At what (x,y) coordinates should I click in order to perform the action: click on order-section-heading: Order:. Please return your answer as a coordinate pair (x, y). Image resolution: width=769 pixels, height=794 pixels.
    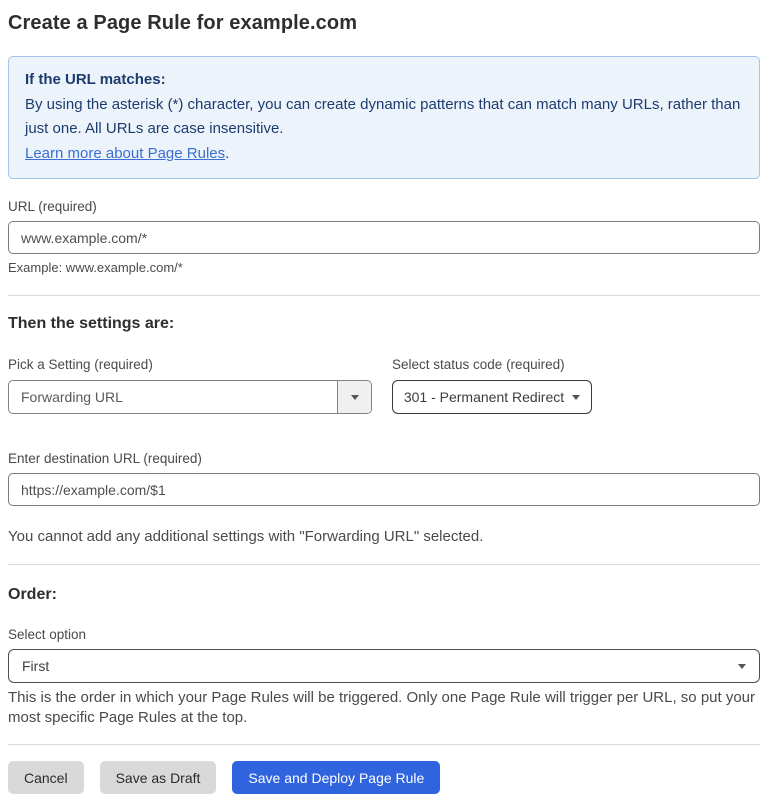
    Looking at the image, I should click on (32, 594).